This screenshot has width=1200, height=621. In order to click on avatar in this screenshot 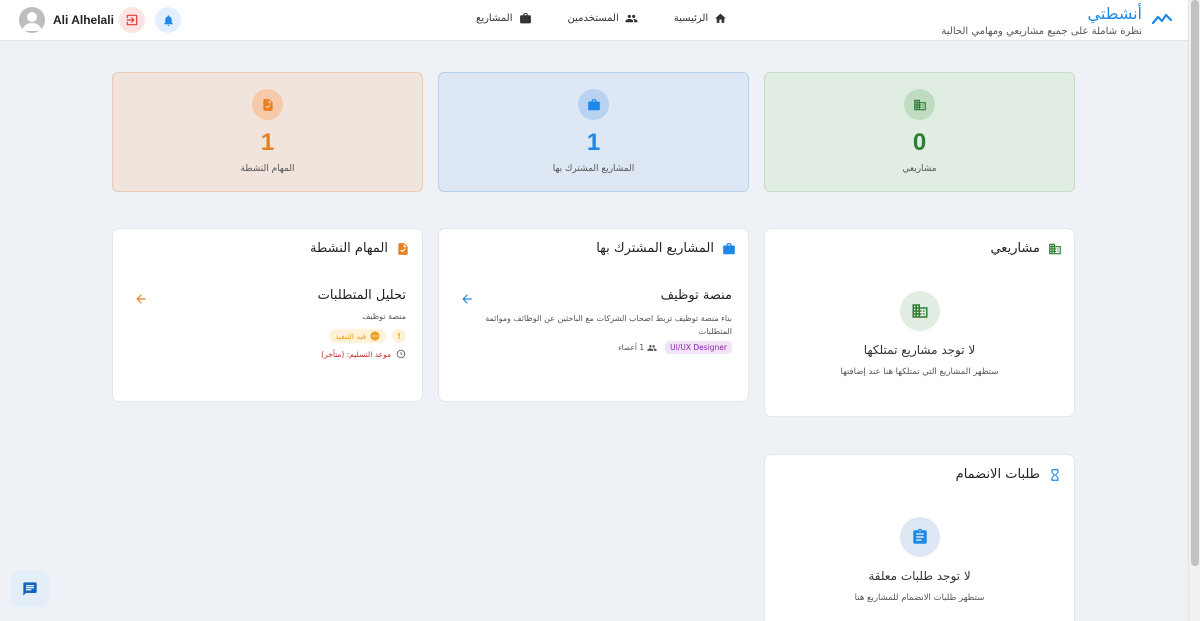, I will do `click(32, 20)`.